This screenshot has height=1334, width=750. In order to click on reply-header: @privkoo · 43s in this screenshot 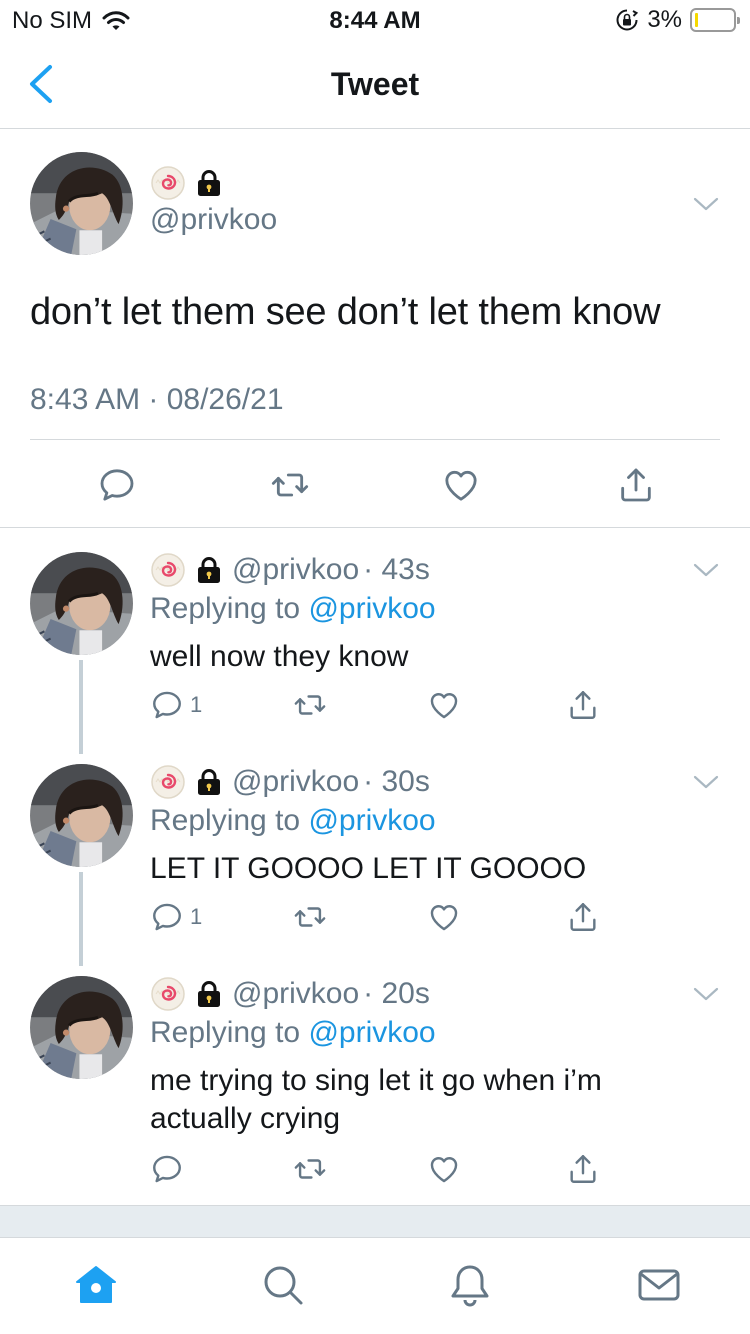, I will do `click(290, 570)`.